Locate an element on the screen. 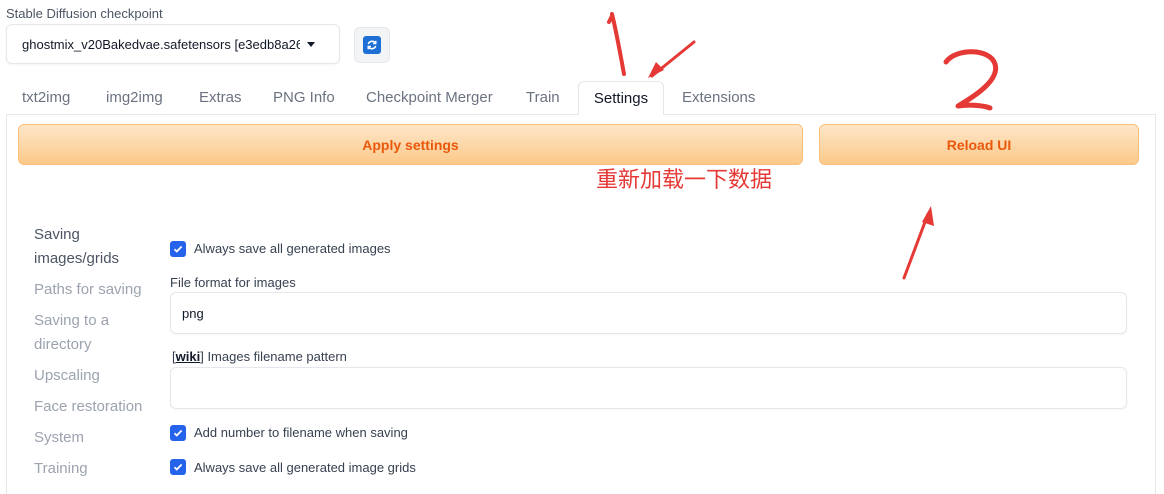 Image resolution: width=1164 pixels, height=494 pixels. tab-checkpoint-merger: Checkpoint Merger is located at coordinates (429, 98).